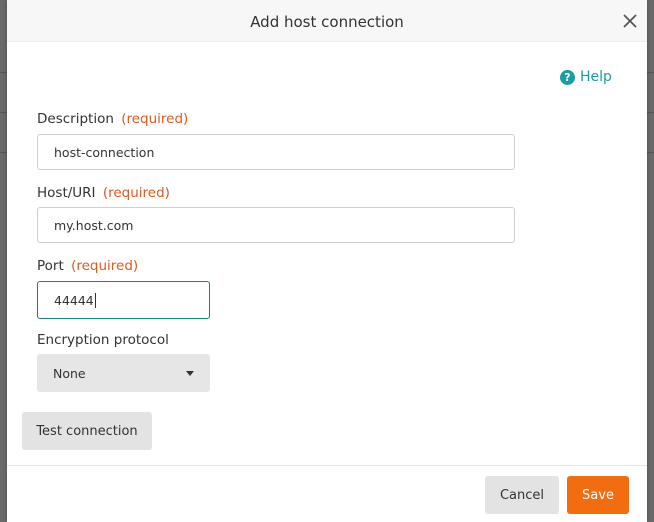 This screenshot has width=654, height=522. I want to click on close-button, so click(630, 21).